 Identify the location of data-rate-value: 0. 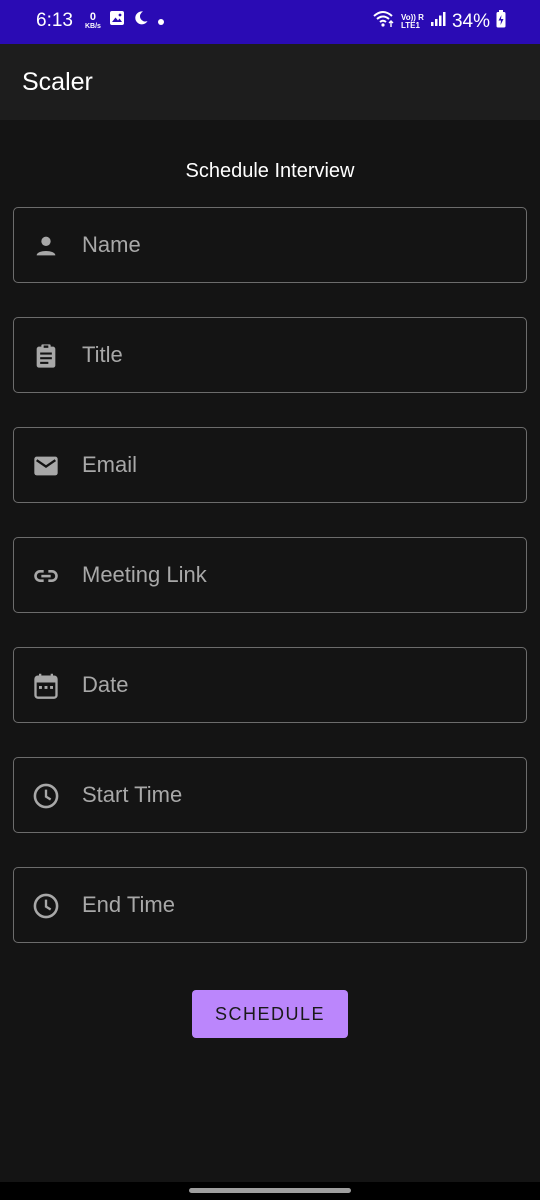
(93, 17).